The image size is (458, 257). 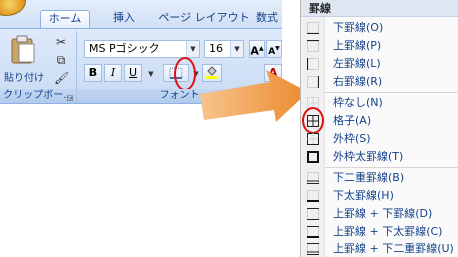 I want to click on copy-icon: ⧉, so click(x=61, y=60).